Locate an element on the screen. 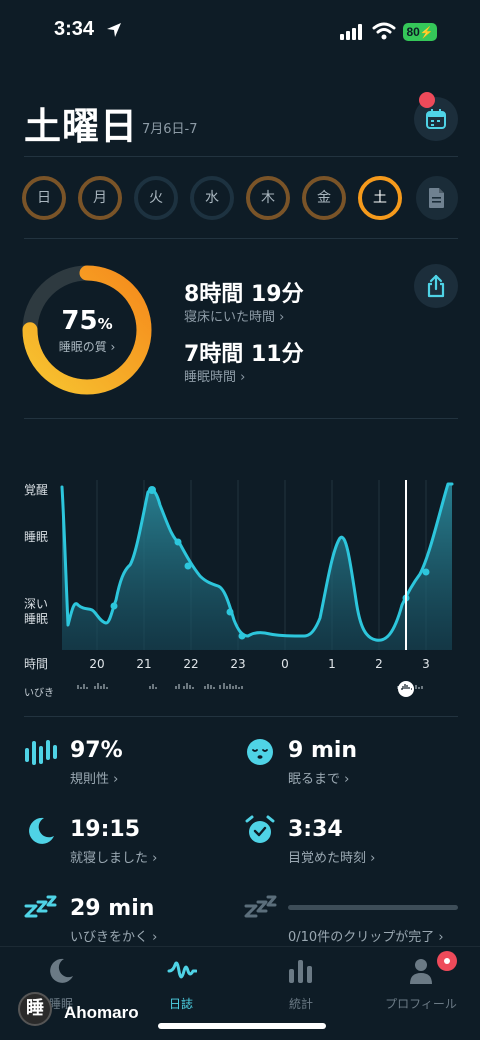 The height and width of the screenshot is (1040, 480). battery-level: 80 is located at coordinates (413, 32).